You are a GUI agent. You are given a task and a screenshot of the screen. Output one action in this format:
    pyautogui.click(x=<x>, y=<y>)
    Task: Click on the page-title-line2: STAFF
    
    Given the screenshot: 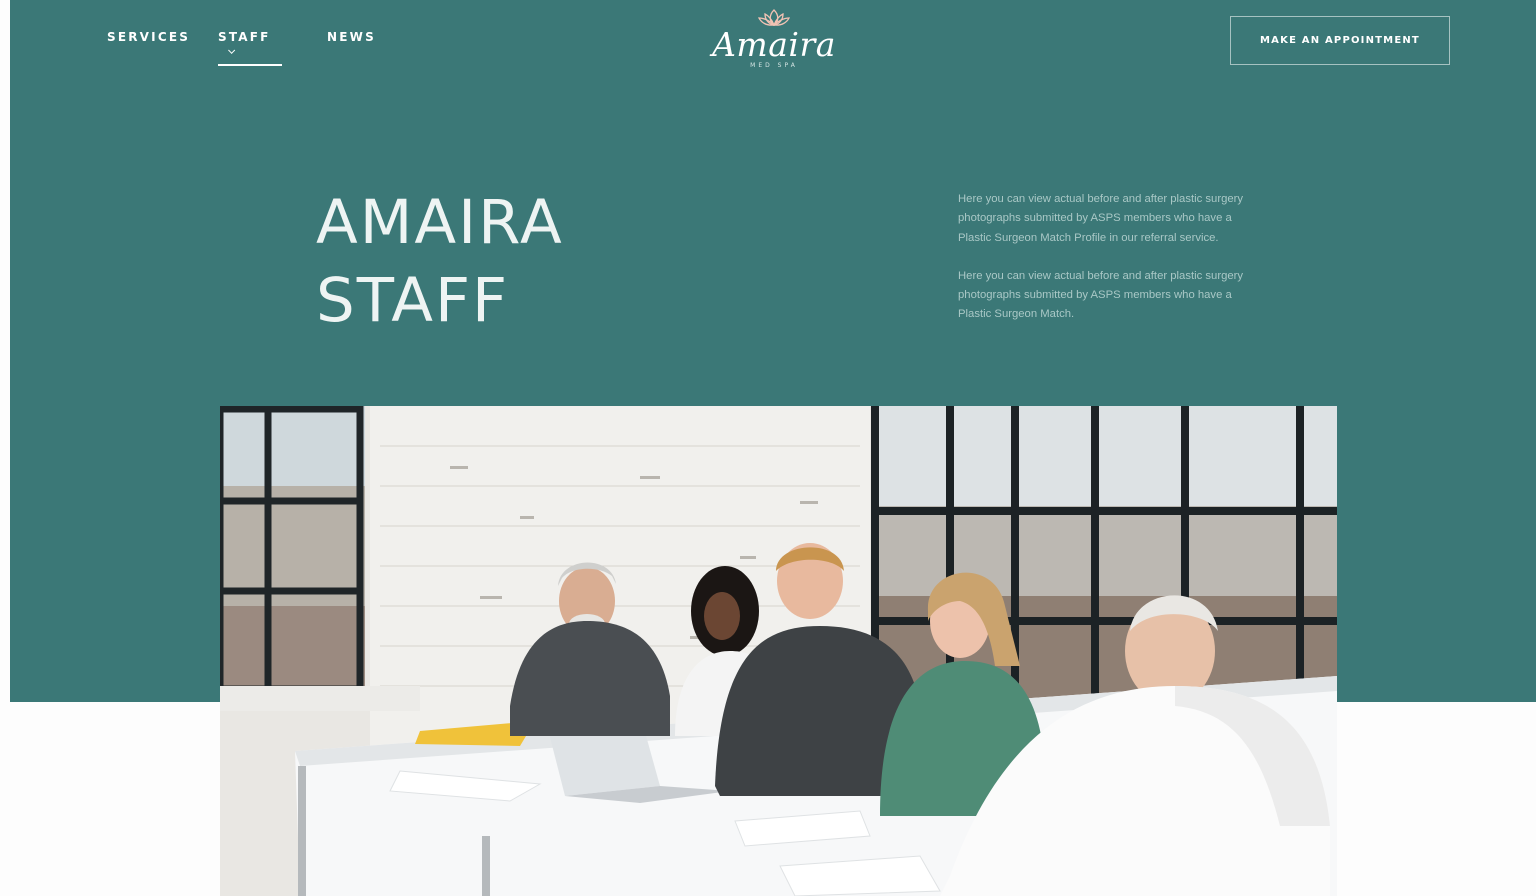 What is the action you would take?
    pyautogui.click(x=413, y=300)
    